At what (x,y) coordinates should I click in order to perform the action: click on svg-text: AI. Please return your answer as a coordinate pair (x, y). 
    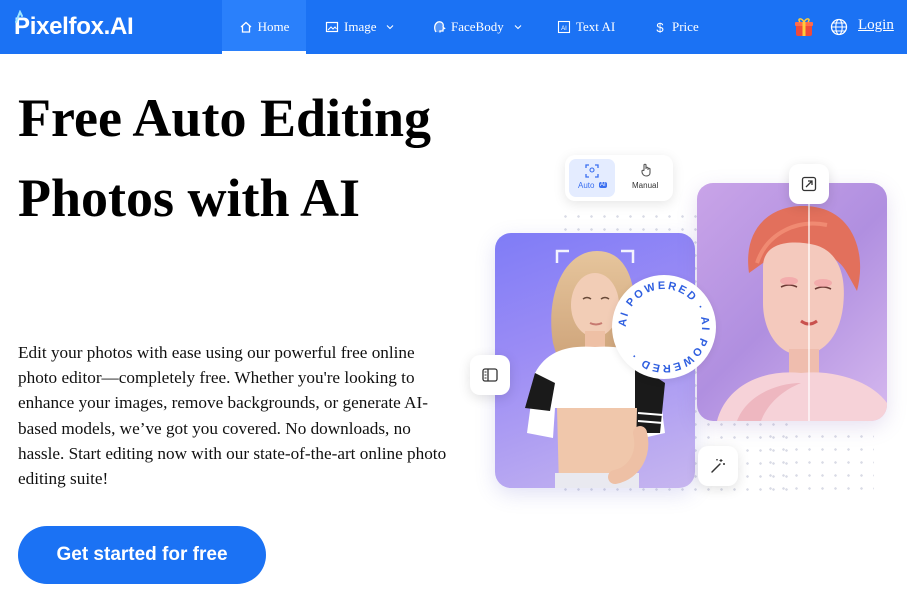
    Looking at the image, I should click on (564, 29).